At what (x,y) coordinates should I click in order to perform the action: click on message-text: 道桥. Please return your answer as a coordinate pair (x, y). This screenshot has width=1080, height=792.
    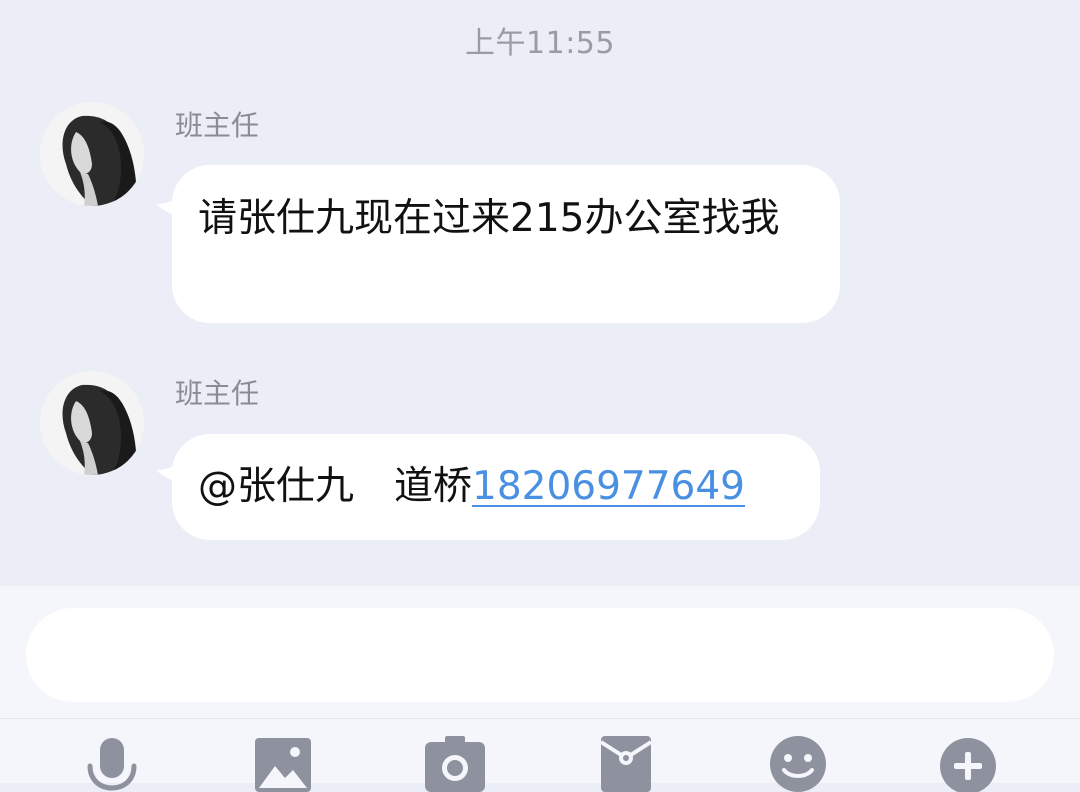
    Looking at the image, I should click on (433, 486).